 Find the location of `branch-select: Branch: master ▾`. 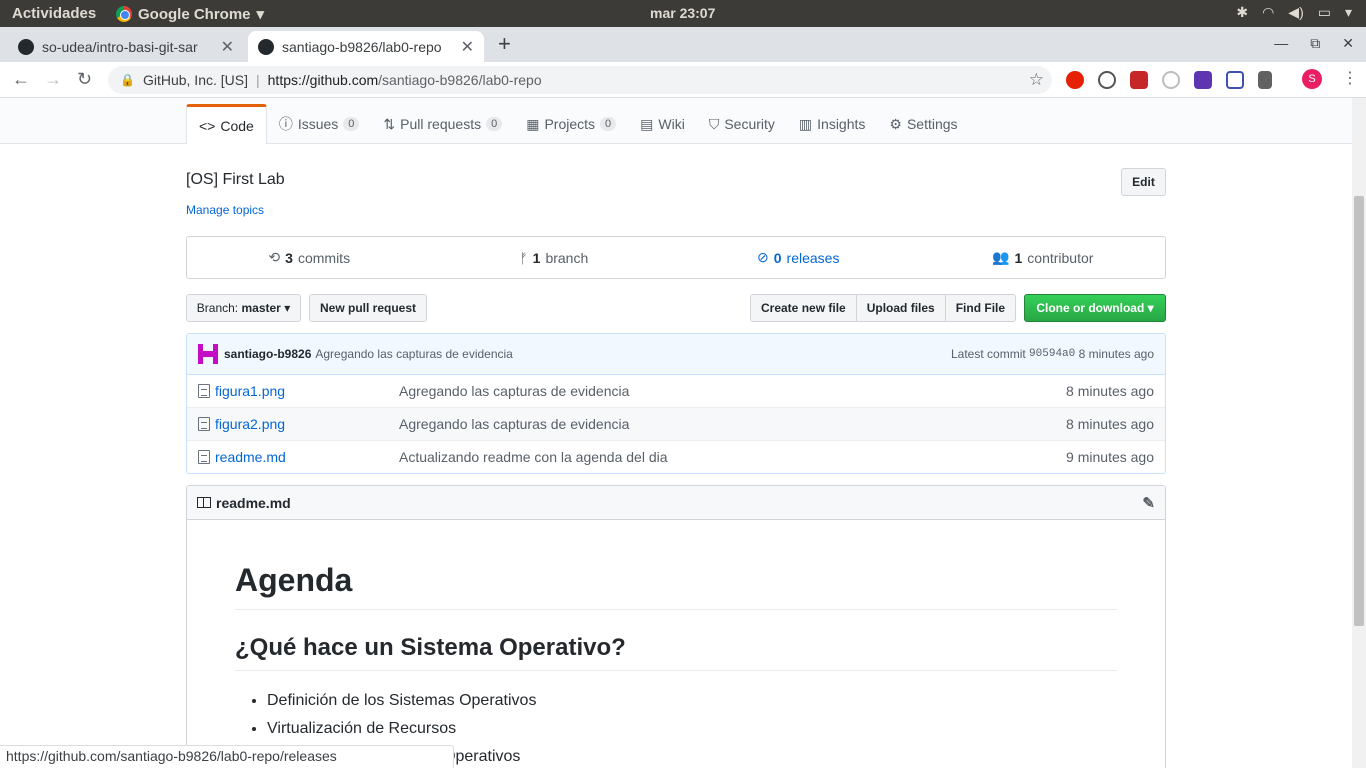

branch-select: Branch: master ▾ is located at coordinates (243, 308).